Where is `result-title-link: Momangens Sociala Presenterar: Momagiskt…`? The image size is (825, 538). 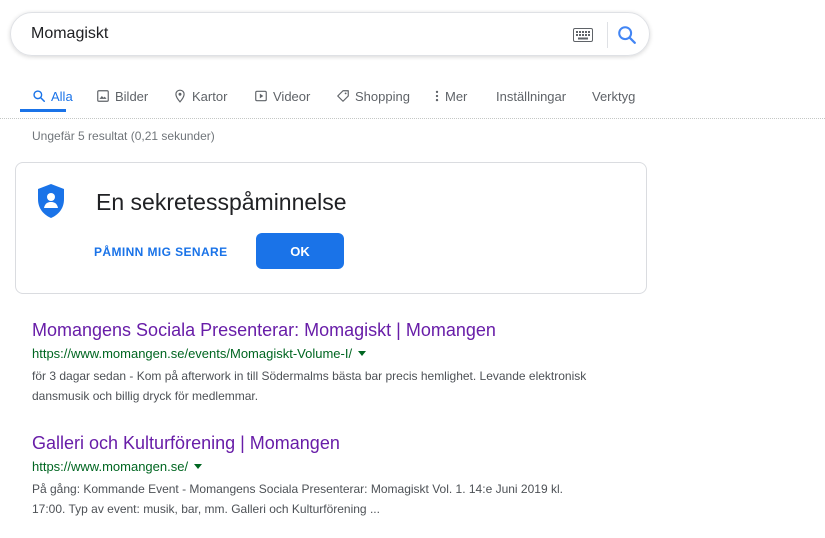 result-title-link: Momangens Sociala Presenterar: Momagiskt… is located at coordinates (332, 330).